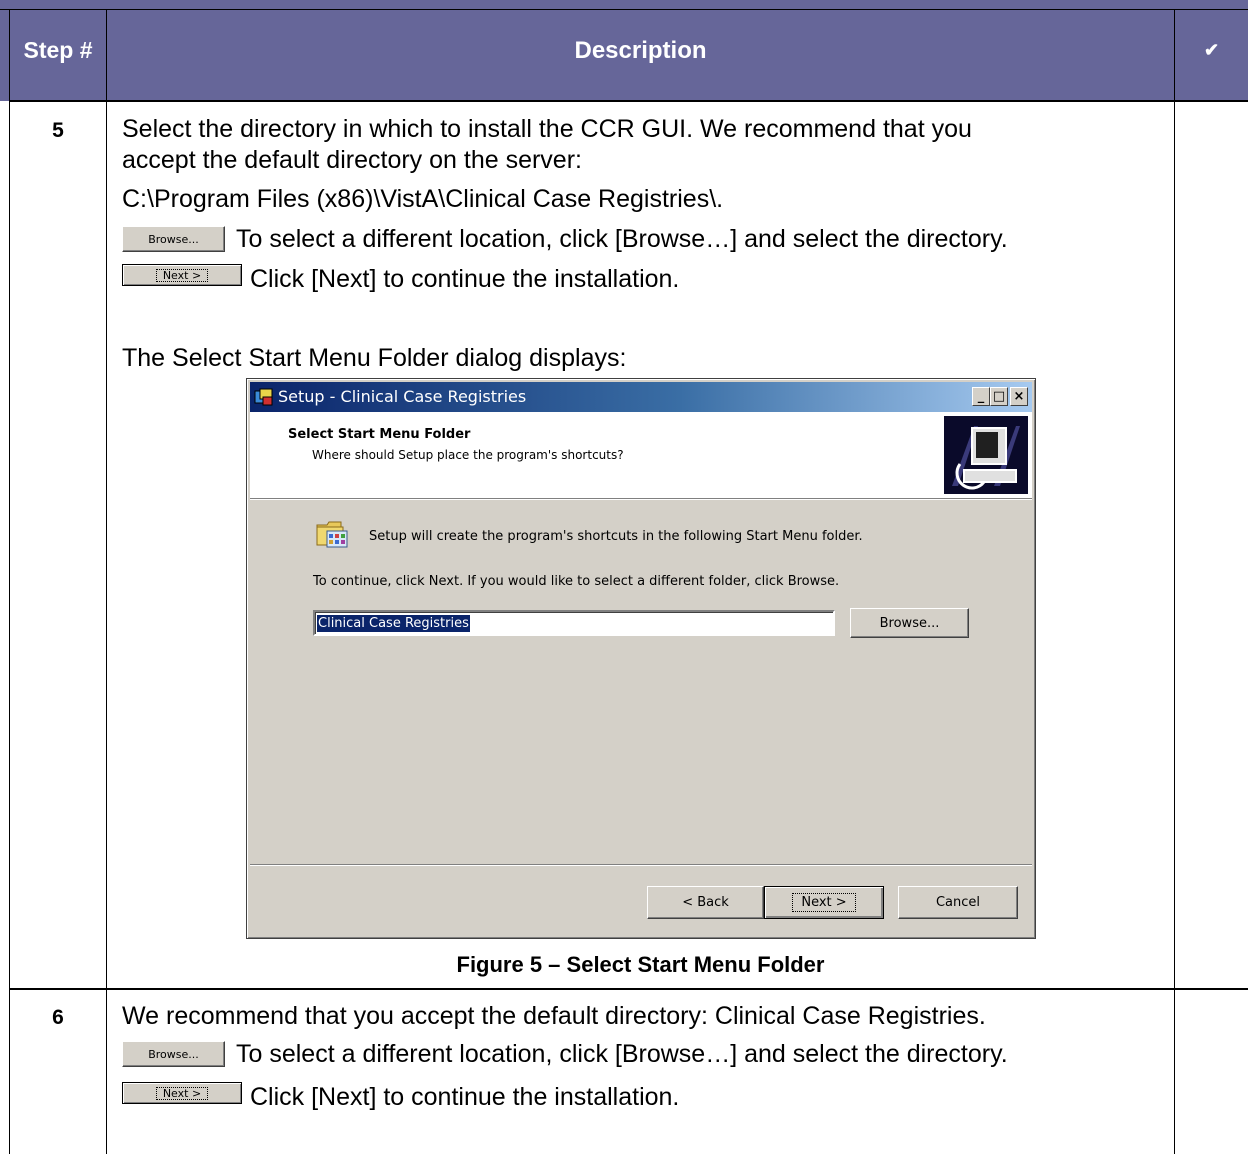  Describe the element at coordinates (628, 101) in the screenshot. I see `header-bottom-rule` at that location.